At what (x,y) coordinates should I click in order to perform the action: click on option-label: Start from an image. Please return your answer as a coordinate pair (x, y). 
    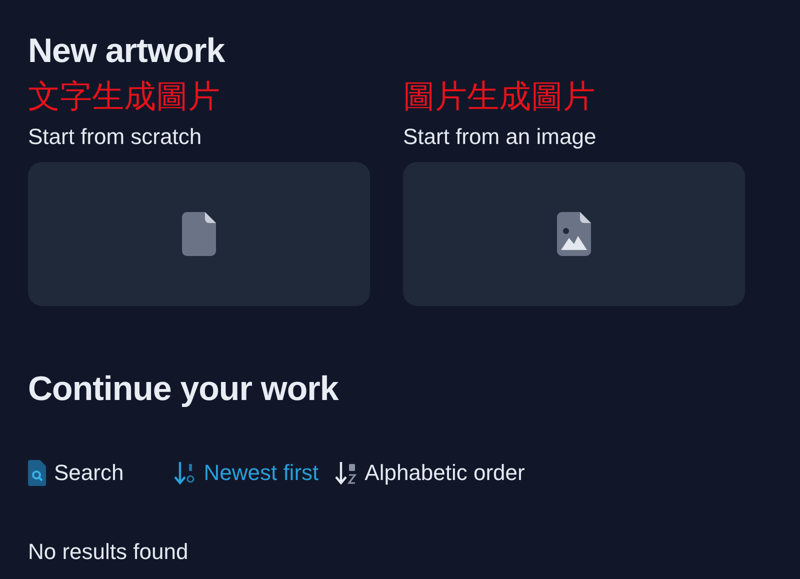
    Looking at the image, I should click on (499, 137).